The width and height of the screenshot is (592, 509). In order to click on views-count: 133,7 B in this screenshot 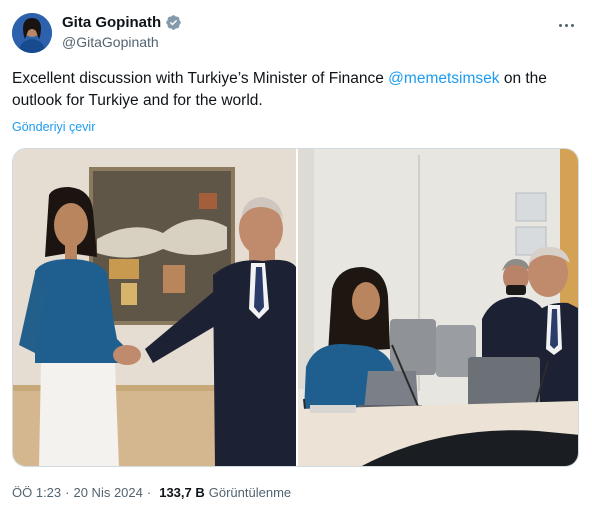, I will do `click(182, 492)`.